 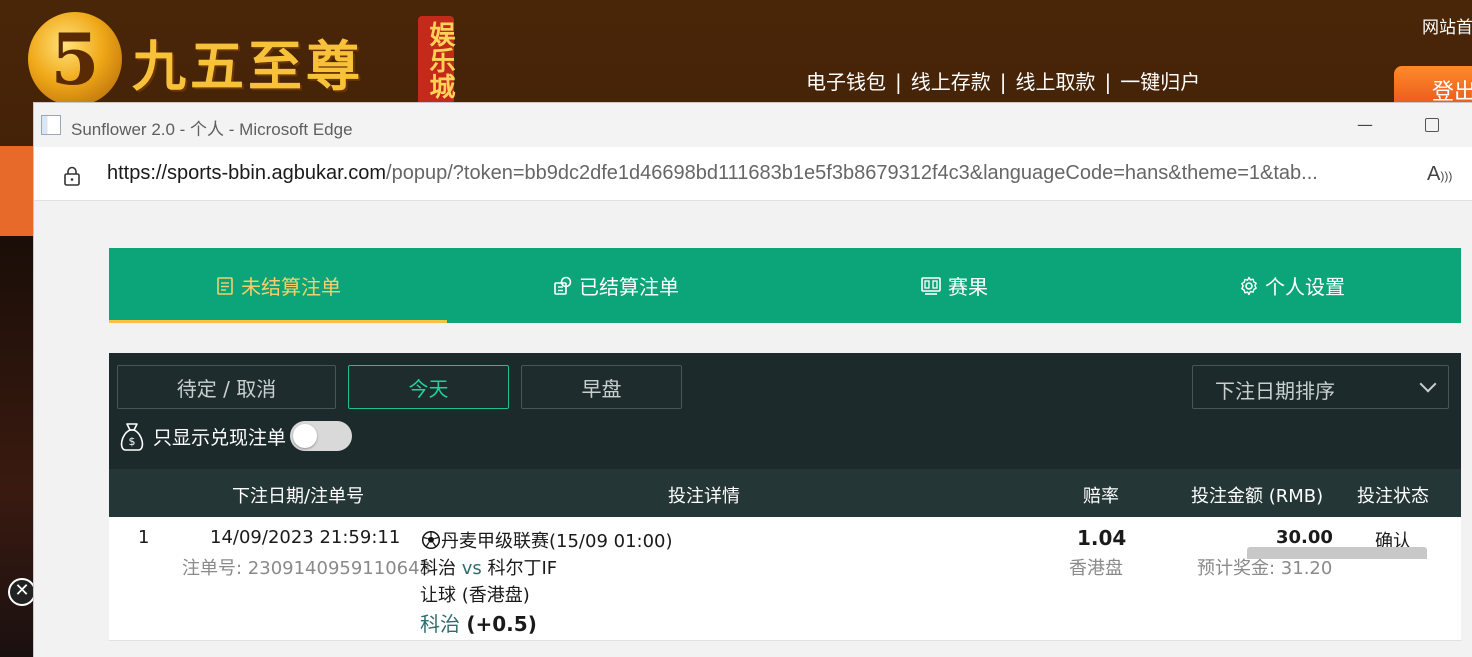 What do you see at coordinates (1428, 384) in the screenshot?
I see `chevron-down-icon` at bounding box center [1428, 384].